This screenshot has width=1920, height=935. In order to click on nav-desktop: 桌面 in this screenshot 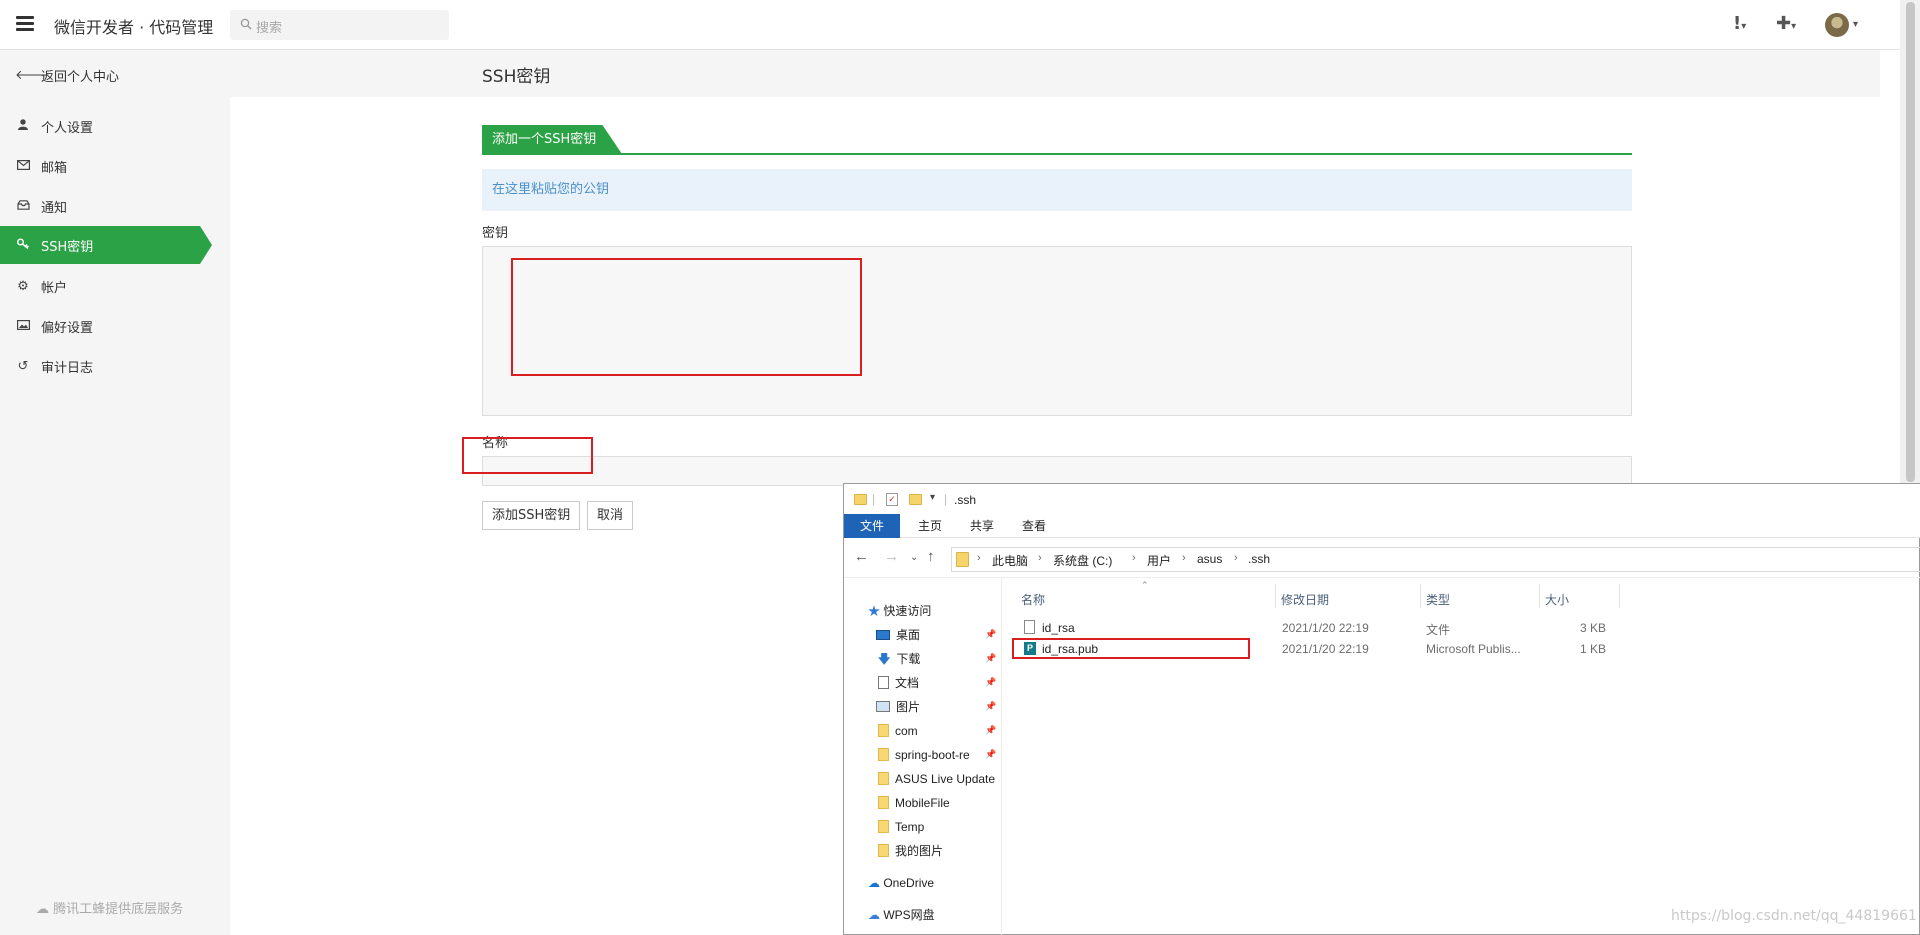, I will do `click(898, 635)`.